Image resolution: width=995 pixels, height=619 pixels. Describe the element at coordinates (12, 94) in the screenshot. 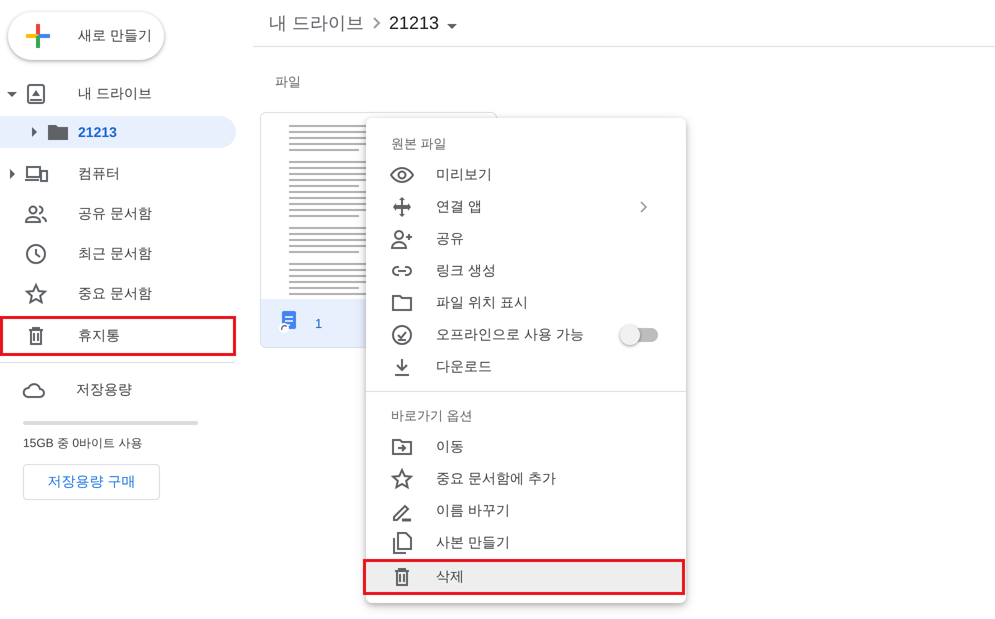

I see `caret-down-icon` at that location.